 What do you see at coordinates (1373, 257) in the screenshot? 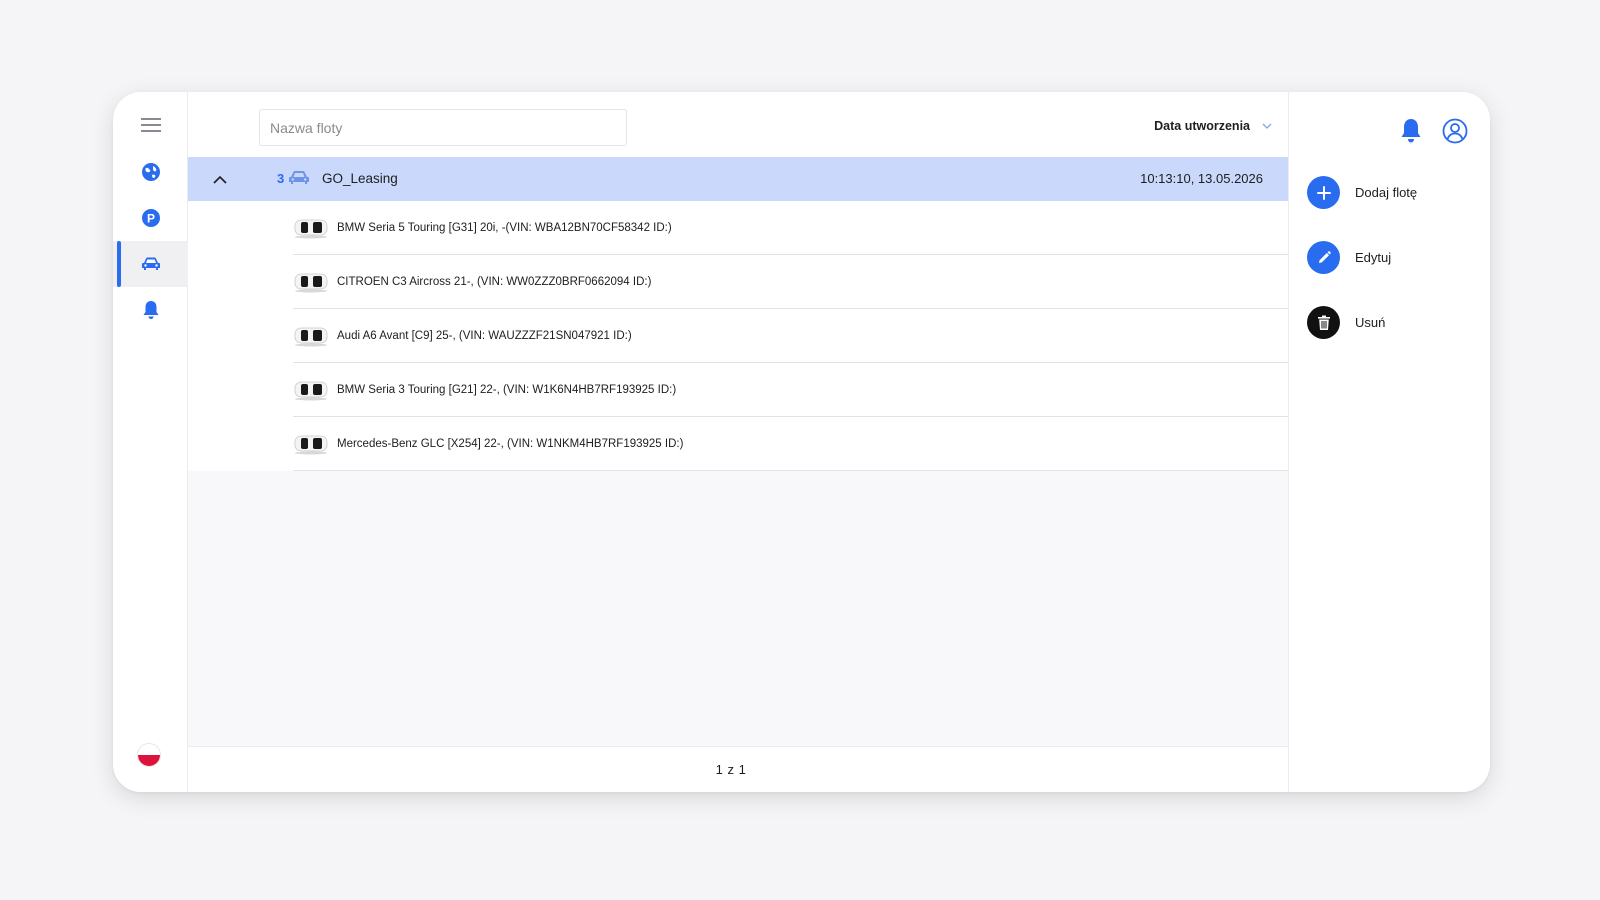
I see `edit-label: Edytuj` at bounding box center [1373, 257].